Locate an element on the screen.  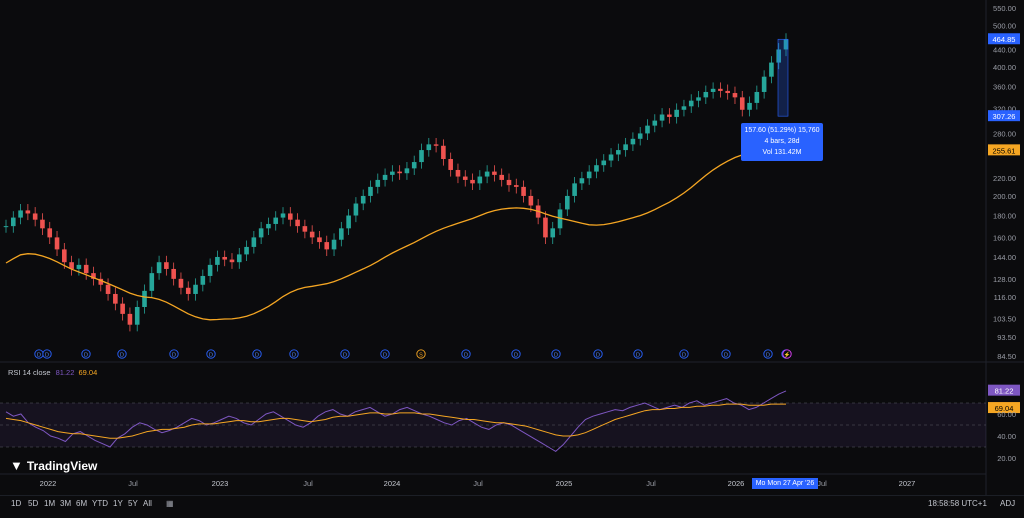
clock-timezone: 18:58:58 UTC+1 is located at coordinates (957, 503).